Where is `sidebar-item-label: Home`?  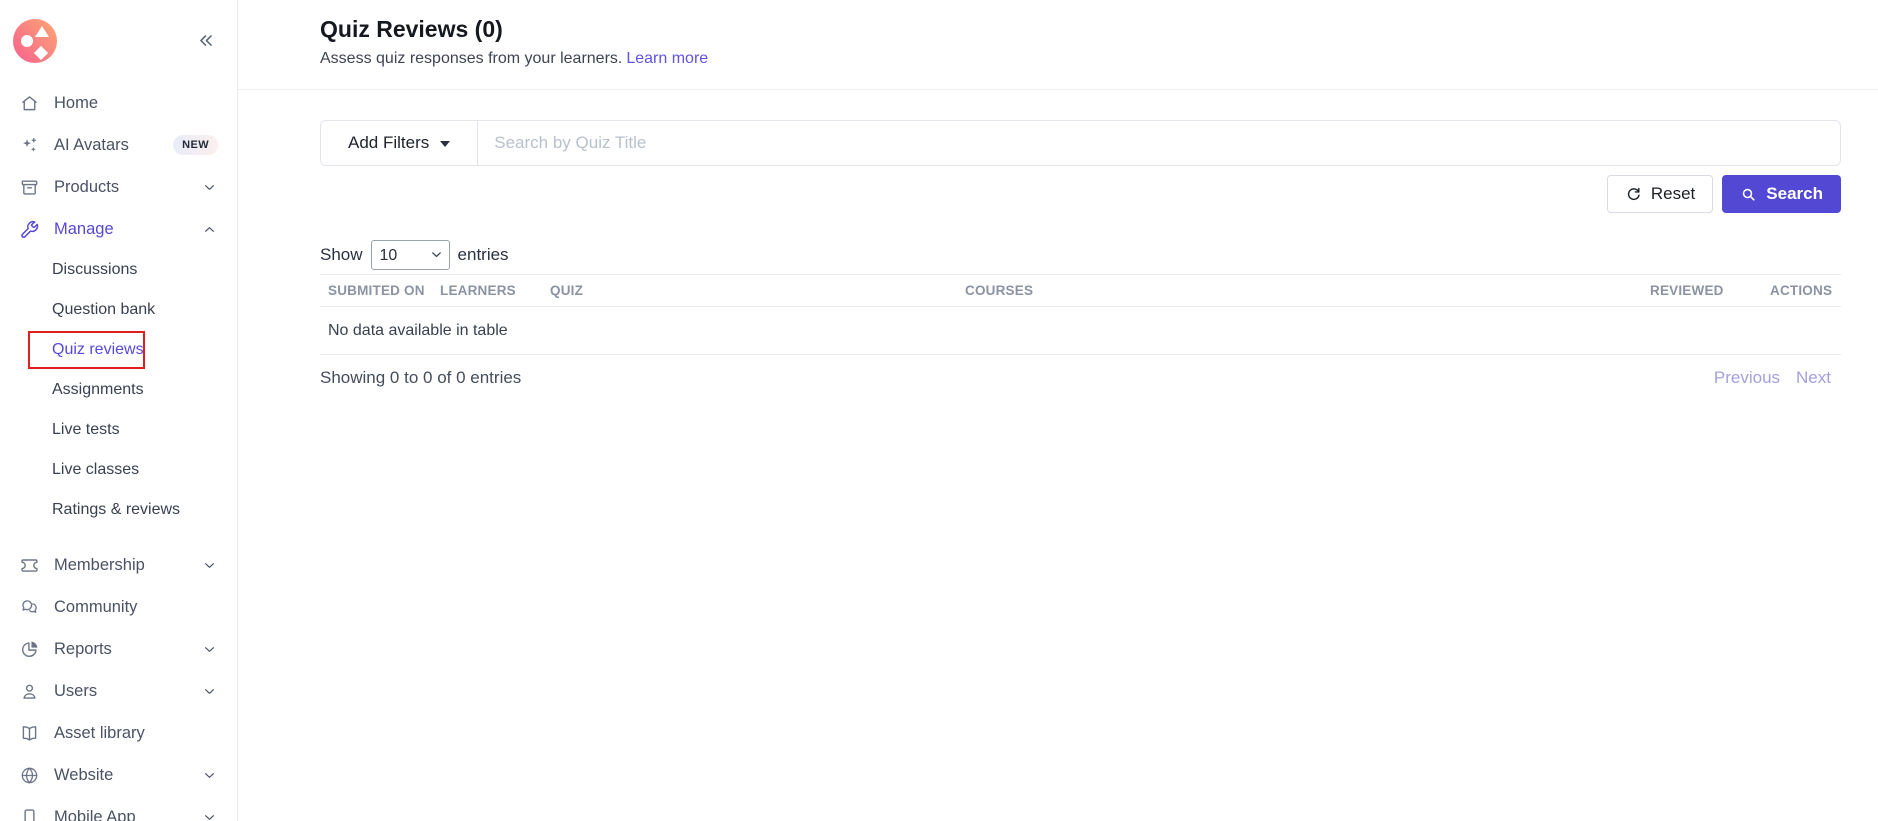 sidebar-item-label: Home is located at coordinates (76, 102).